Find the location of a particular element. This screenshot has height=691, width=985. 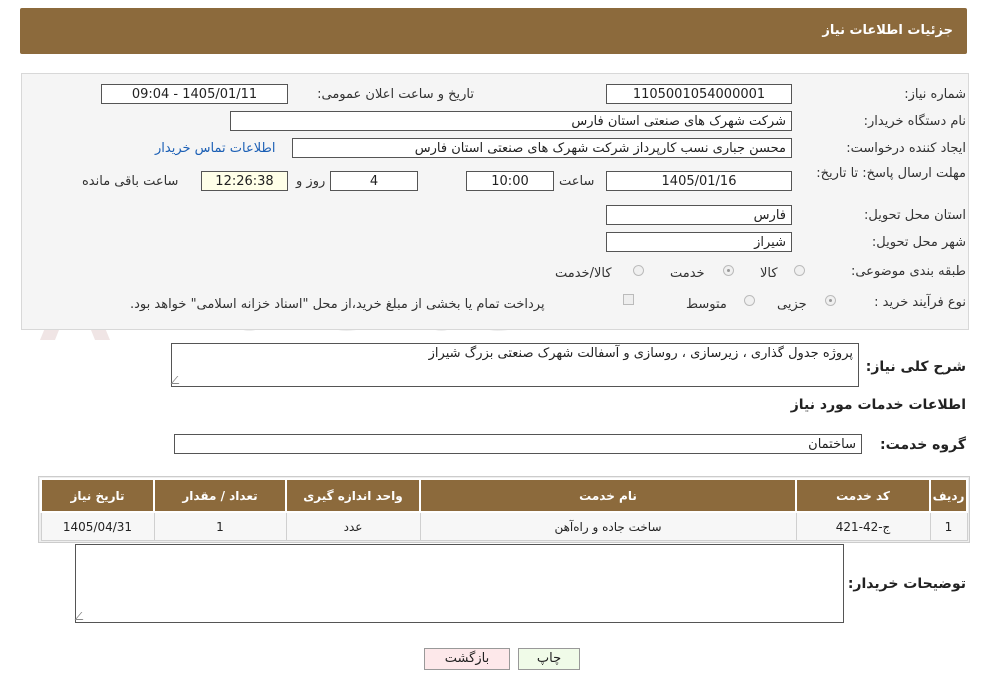

deadline-date-field: 1405/01/16 is located at coordinates (699, 181).